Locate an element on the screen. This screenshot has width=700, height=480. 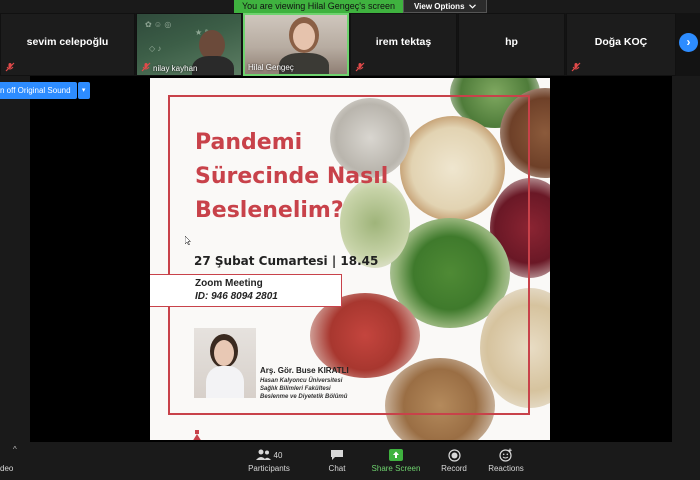
participants-count: 40 is located at coordinates (278, 455).